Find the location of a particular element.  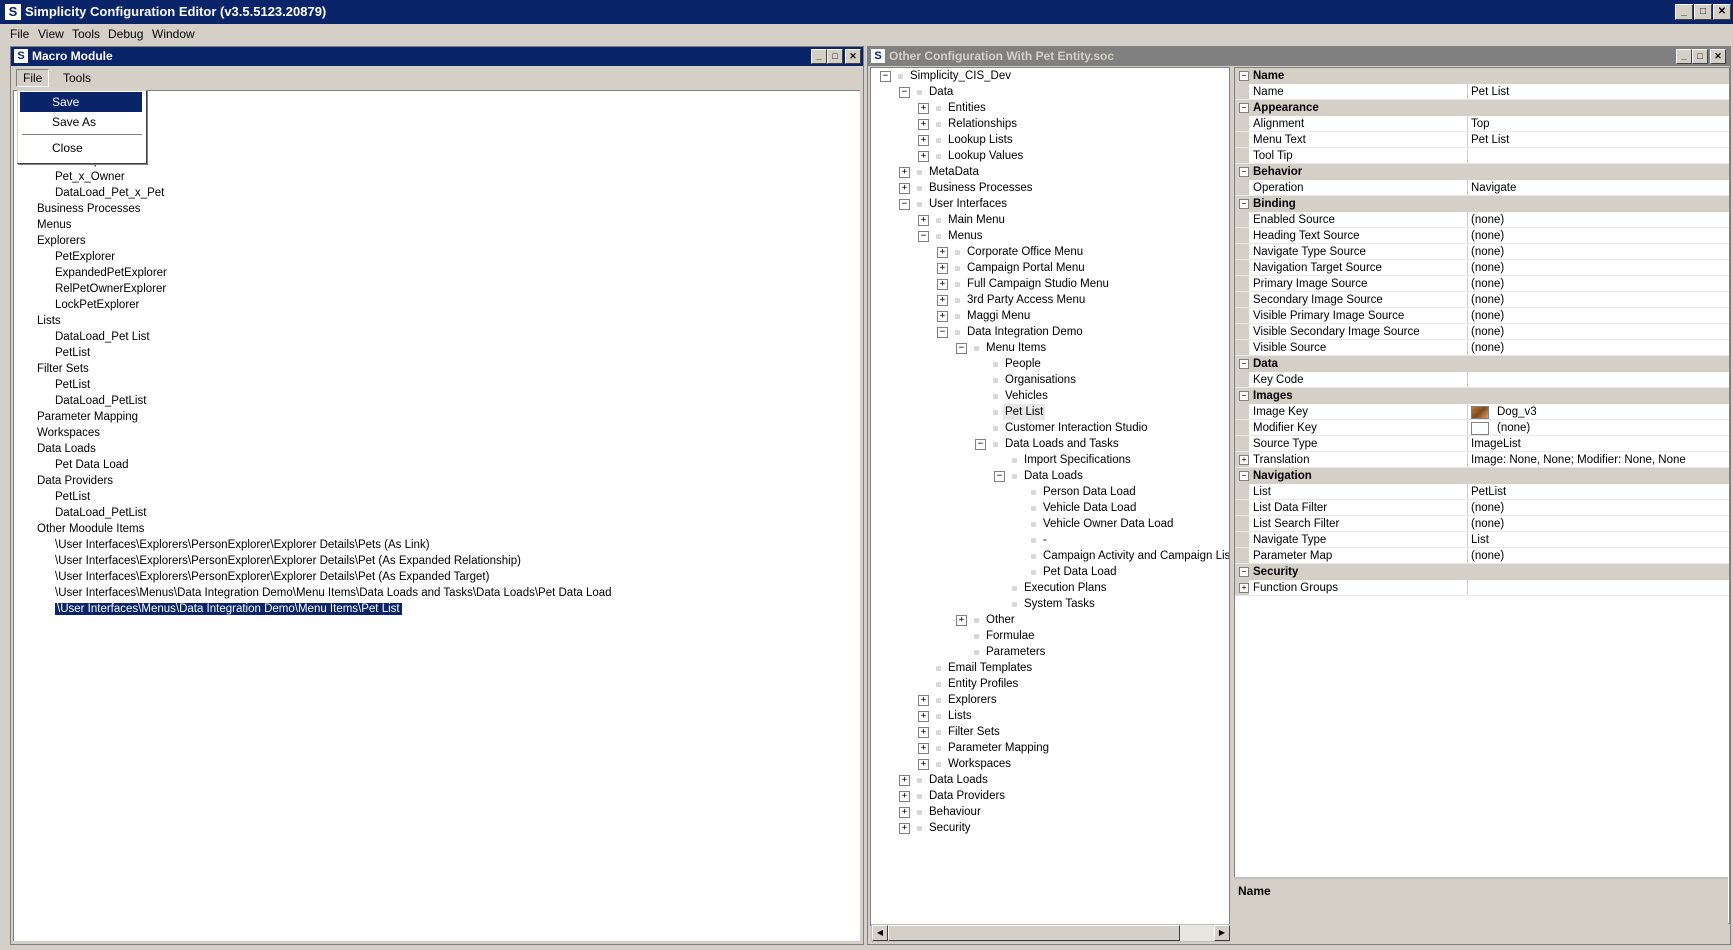

property-category: − Navigation is located at coordinates (1482, 476).